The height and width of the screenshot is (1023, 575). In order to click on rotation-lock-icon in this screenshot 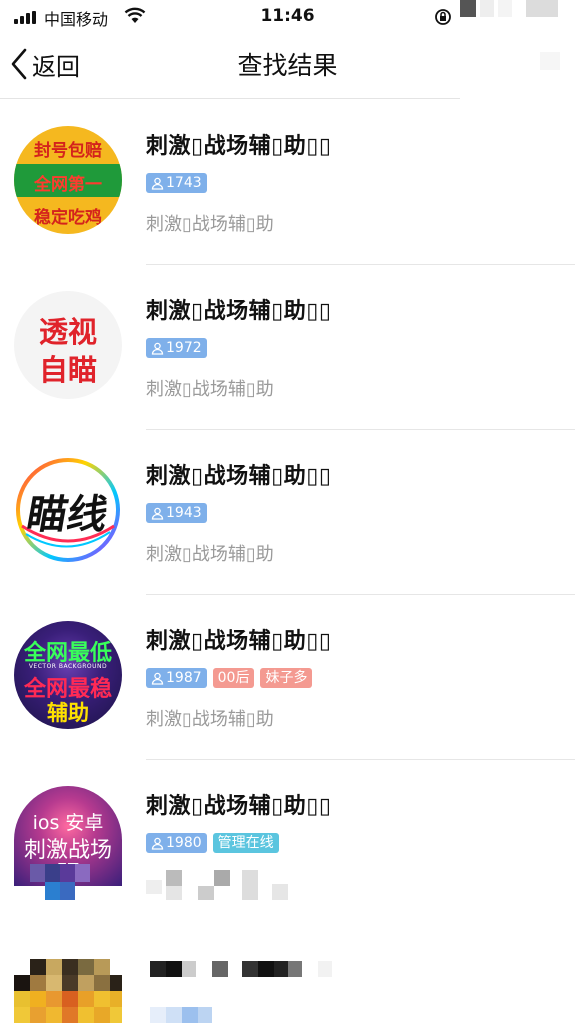, I will do `click(443, 17)`.